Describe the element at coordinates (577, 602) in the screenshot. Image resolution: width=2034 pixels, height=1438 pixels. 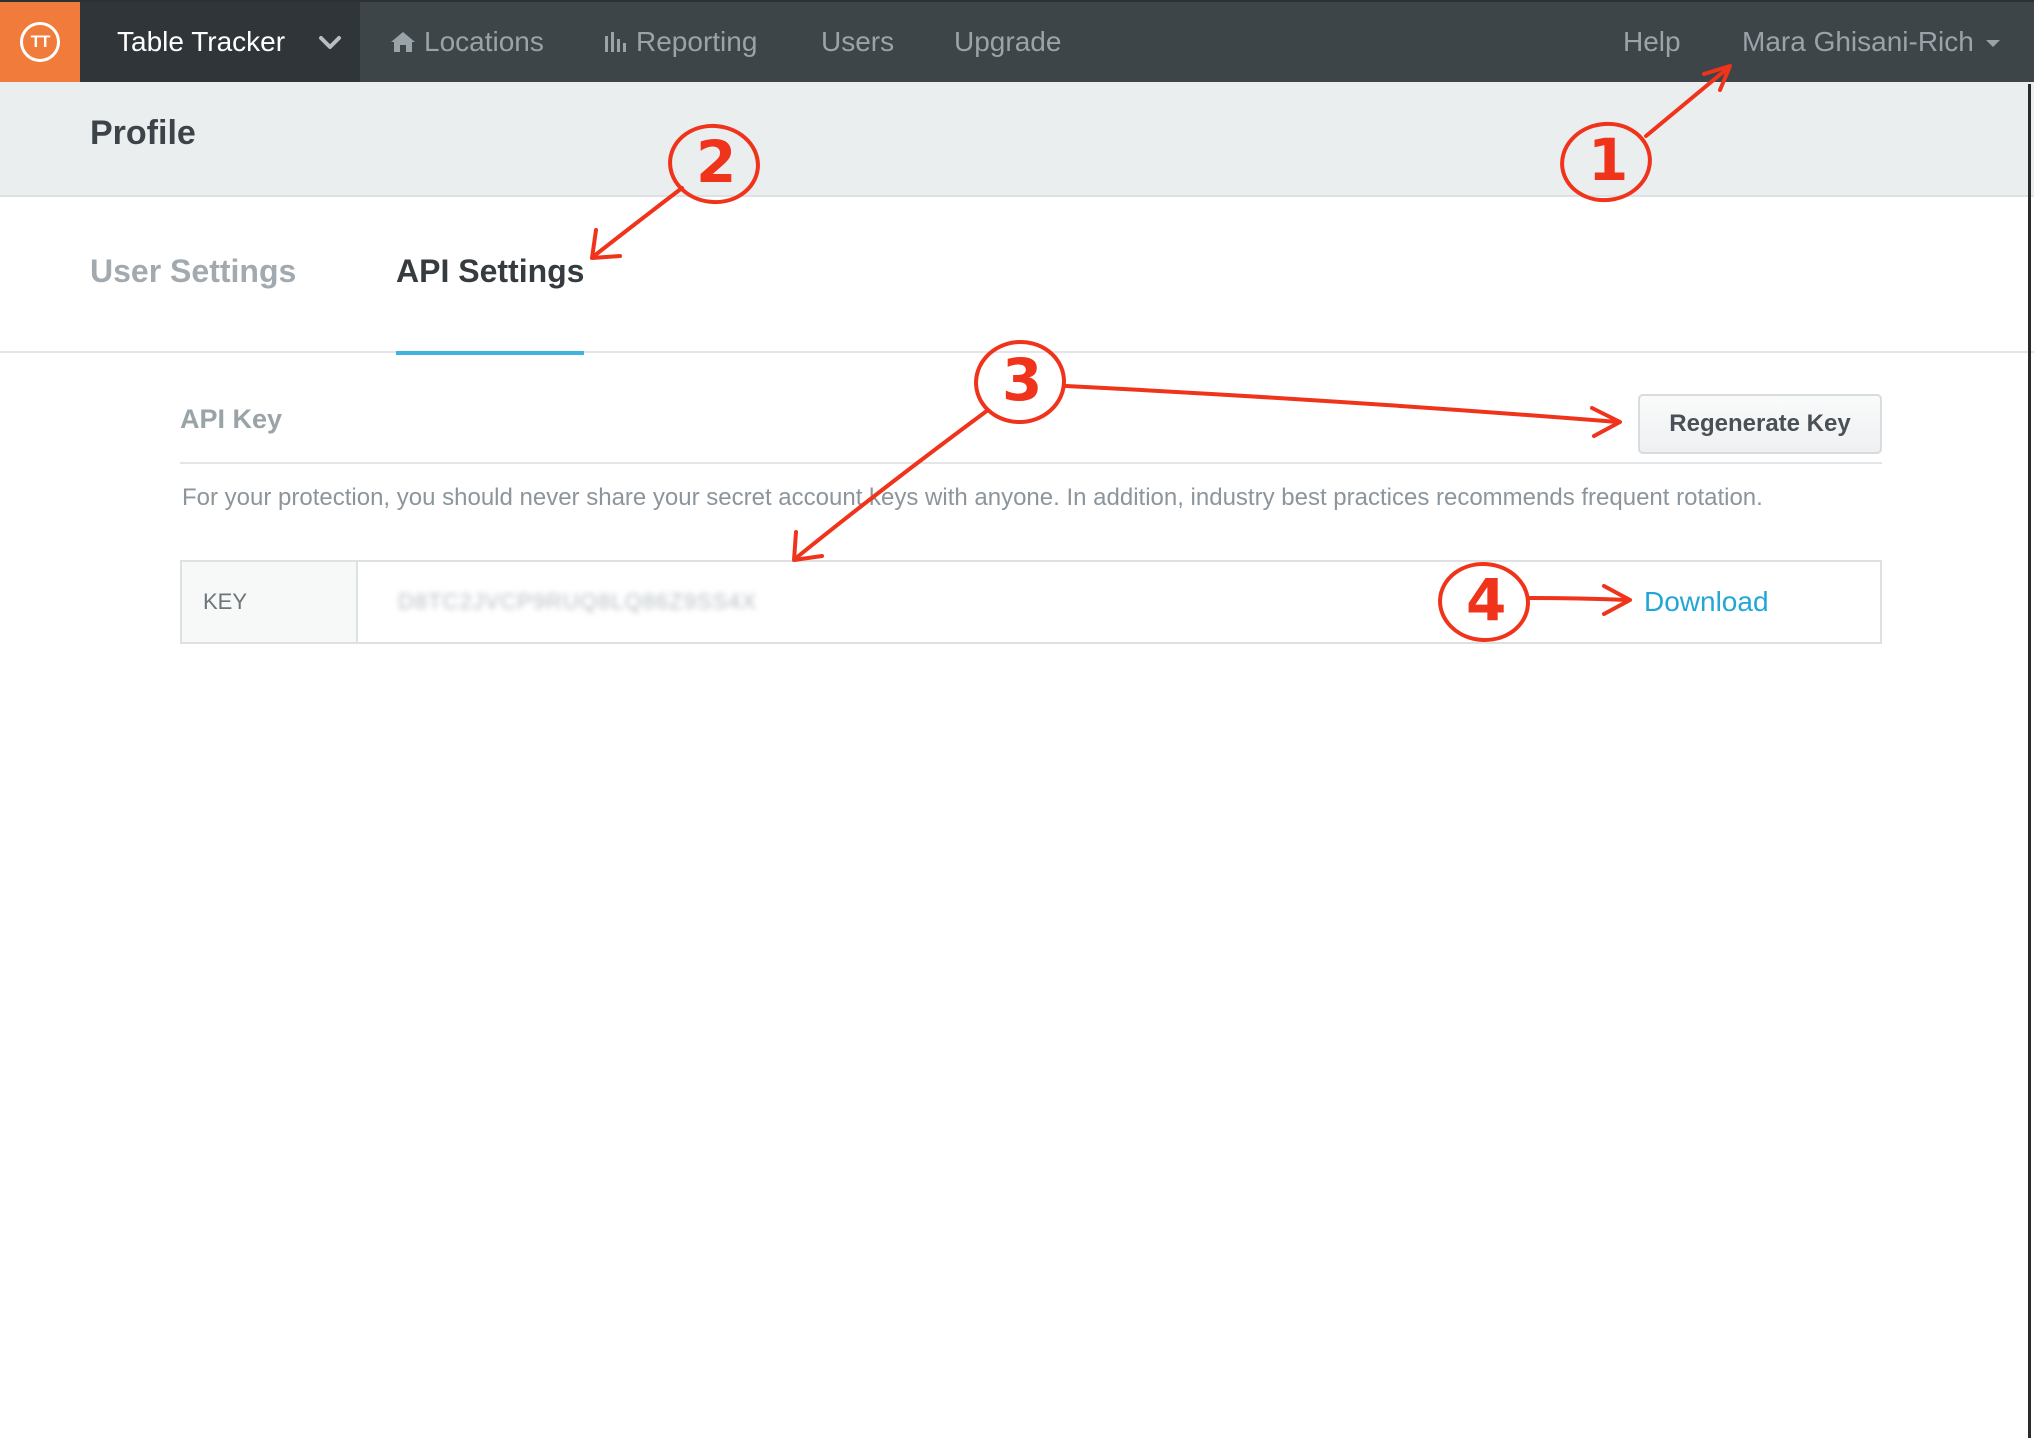
I see `api-key-value: D8TC2JVCP9RUQ8LQ86Z9SS4X` at that location.